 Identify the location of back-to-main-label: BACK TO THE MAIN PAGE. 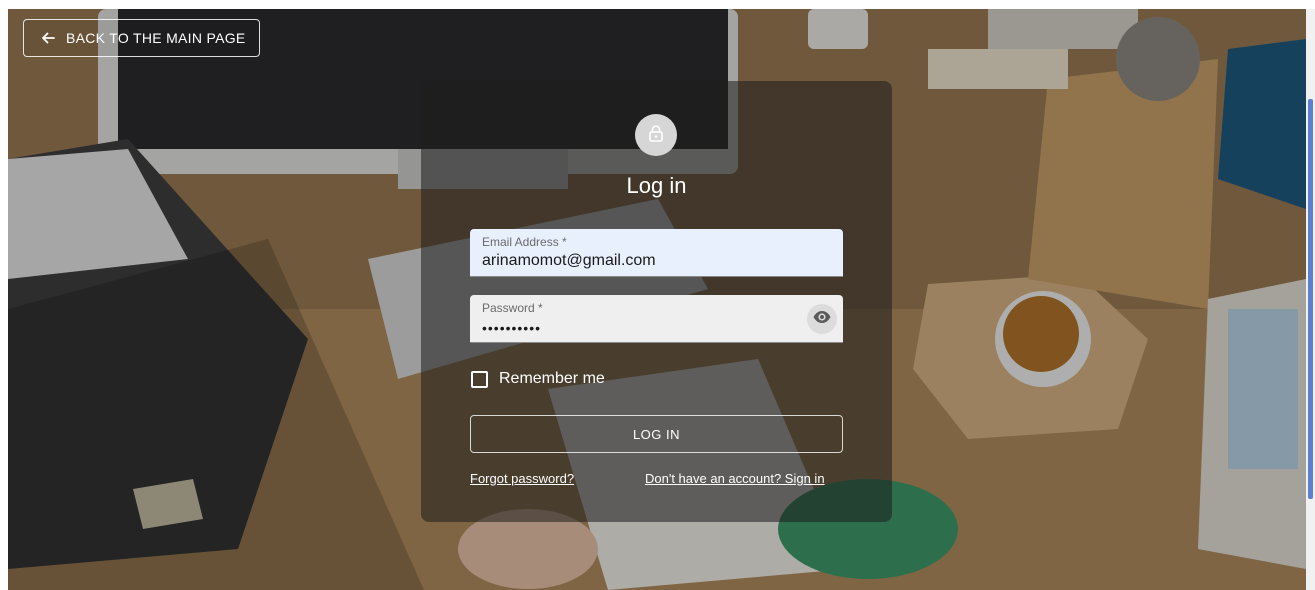
(156, 38).